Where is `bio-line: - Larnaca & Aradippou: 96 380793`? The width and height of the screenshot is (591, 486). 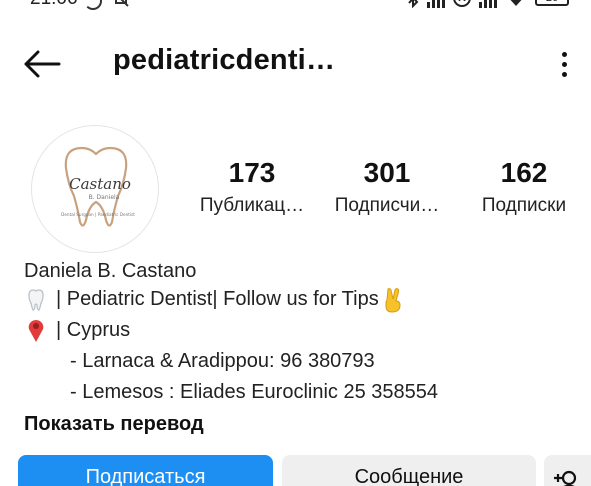
bio-line: - Larnaca & Aradippou: 96 380793 is located at coordinates (222, 361).